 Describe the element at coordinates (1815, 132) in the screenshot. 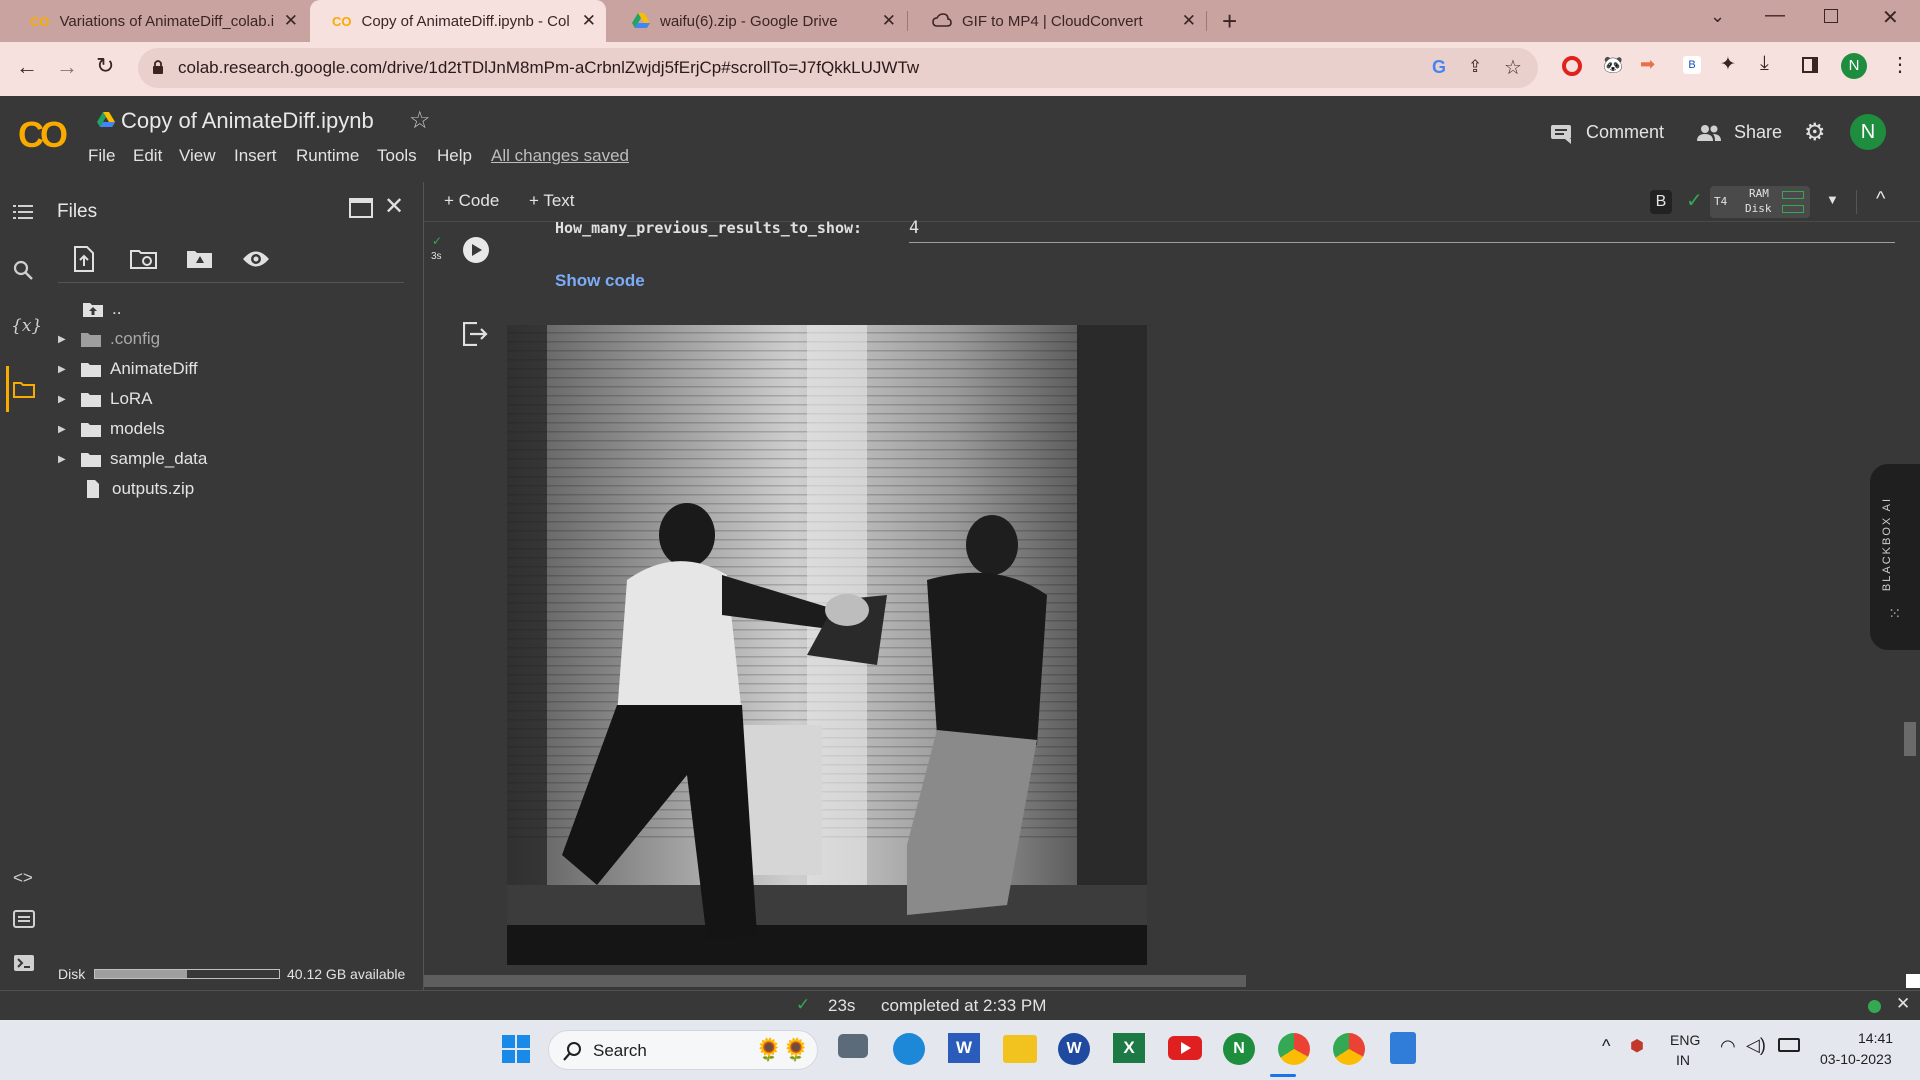

I see `settings-gear-icon: ⚙` at that location.